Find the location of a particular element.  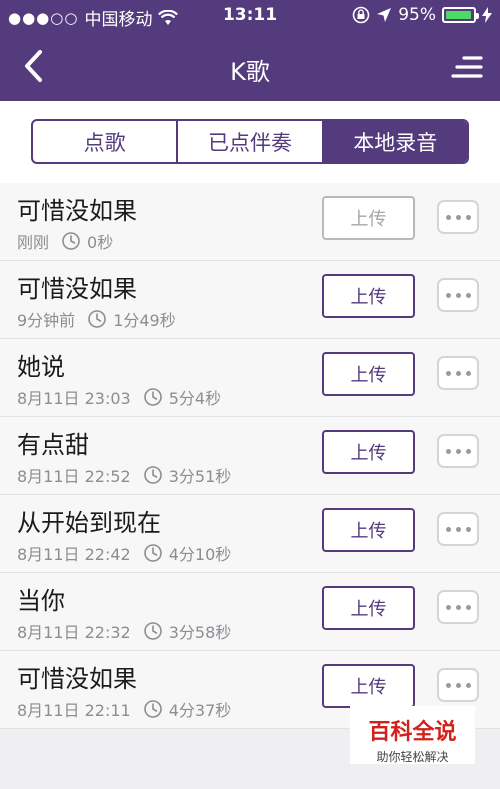

tab-local-recordings: 本地录音 is located at coordinates (395, 141).